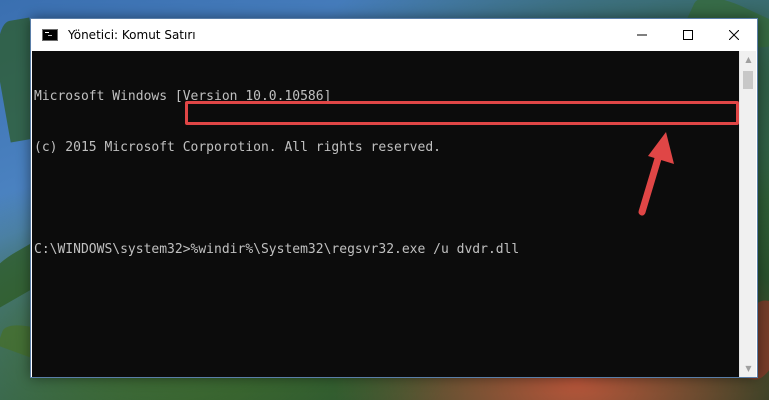 The height and width of the screenshot is (400, 769). Describe the element at coordinates (132, 35) in the screenshot. I see `window-title: Yönetici: Komut Satırı` at that location.